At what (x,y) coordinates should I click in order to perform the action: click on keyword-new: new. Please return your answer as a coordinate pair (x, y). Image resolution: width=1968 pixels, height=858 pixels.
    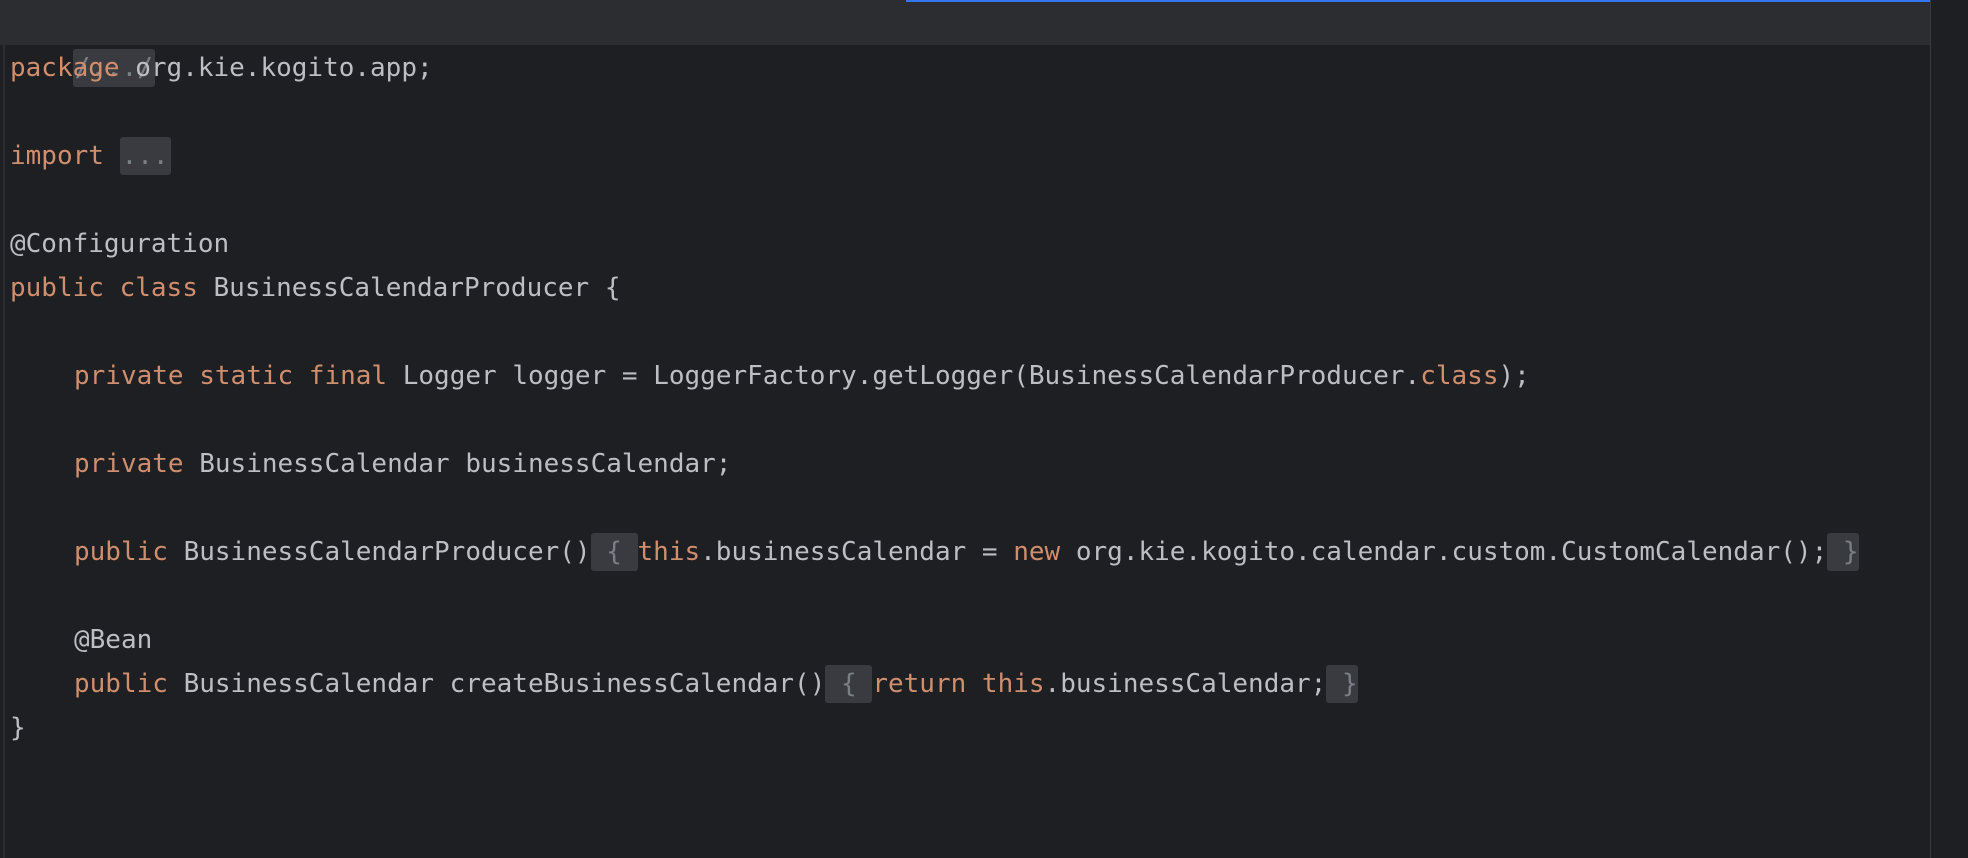
    Looking at the image, I should click on (1037, 552).